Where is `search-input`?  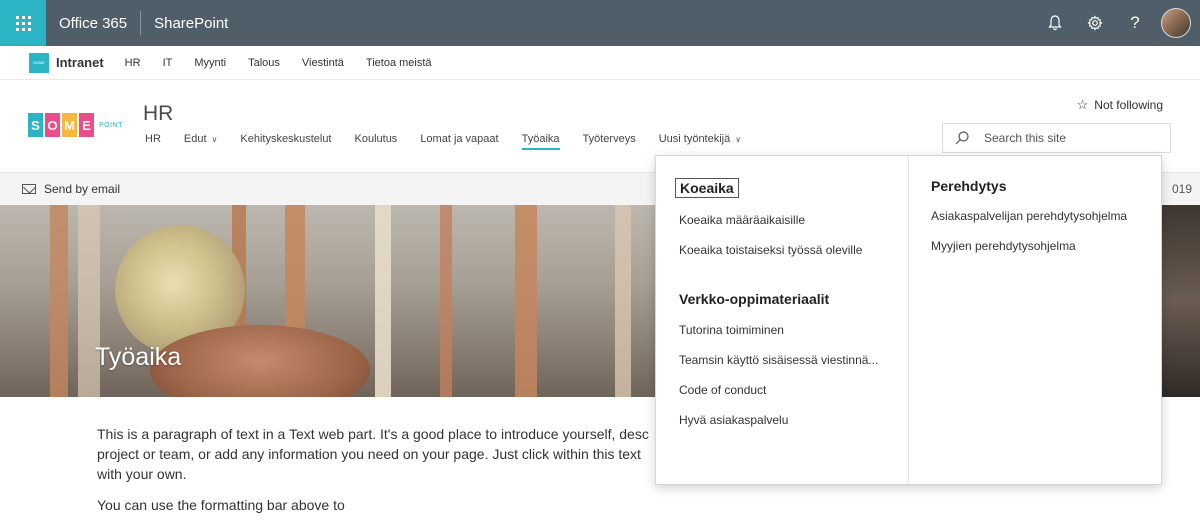
search-input is located at coordinates (1074, 138).